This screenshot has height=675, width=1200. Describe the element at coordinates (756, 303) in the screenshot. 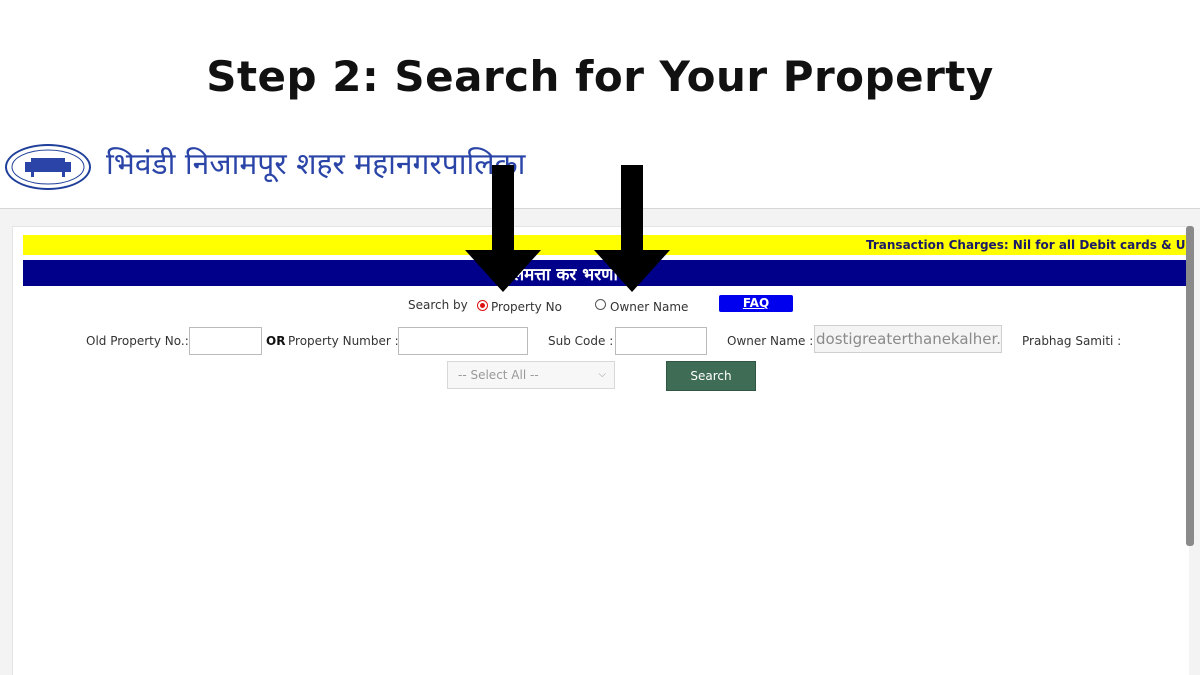

I see `faq-button: FAQ` at that location.